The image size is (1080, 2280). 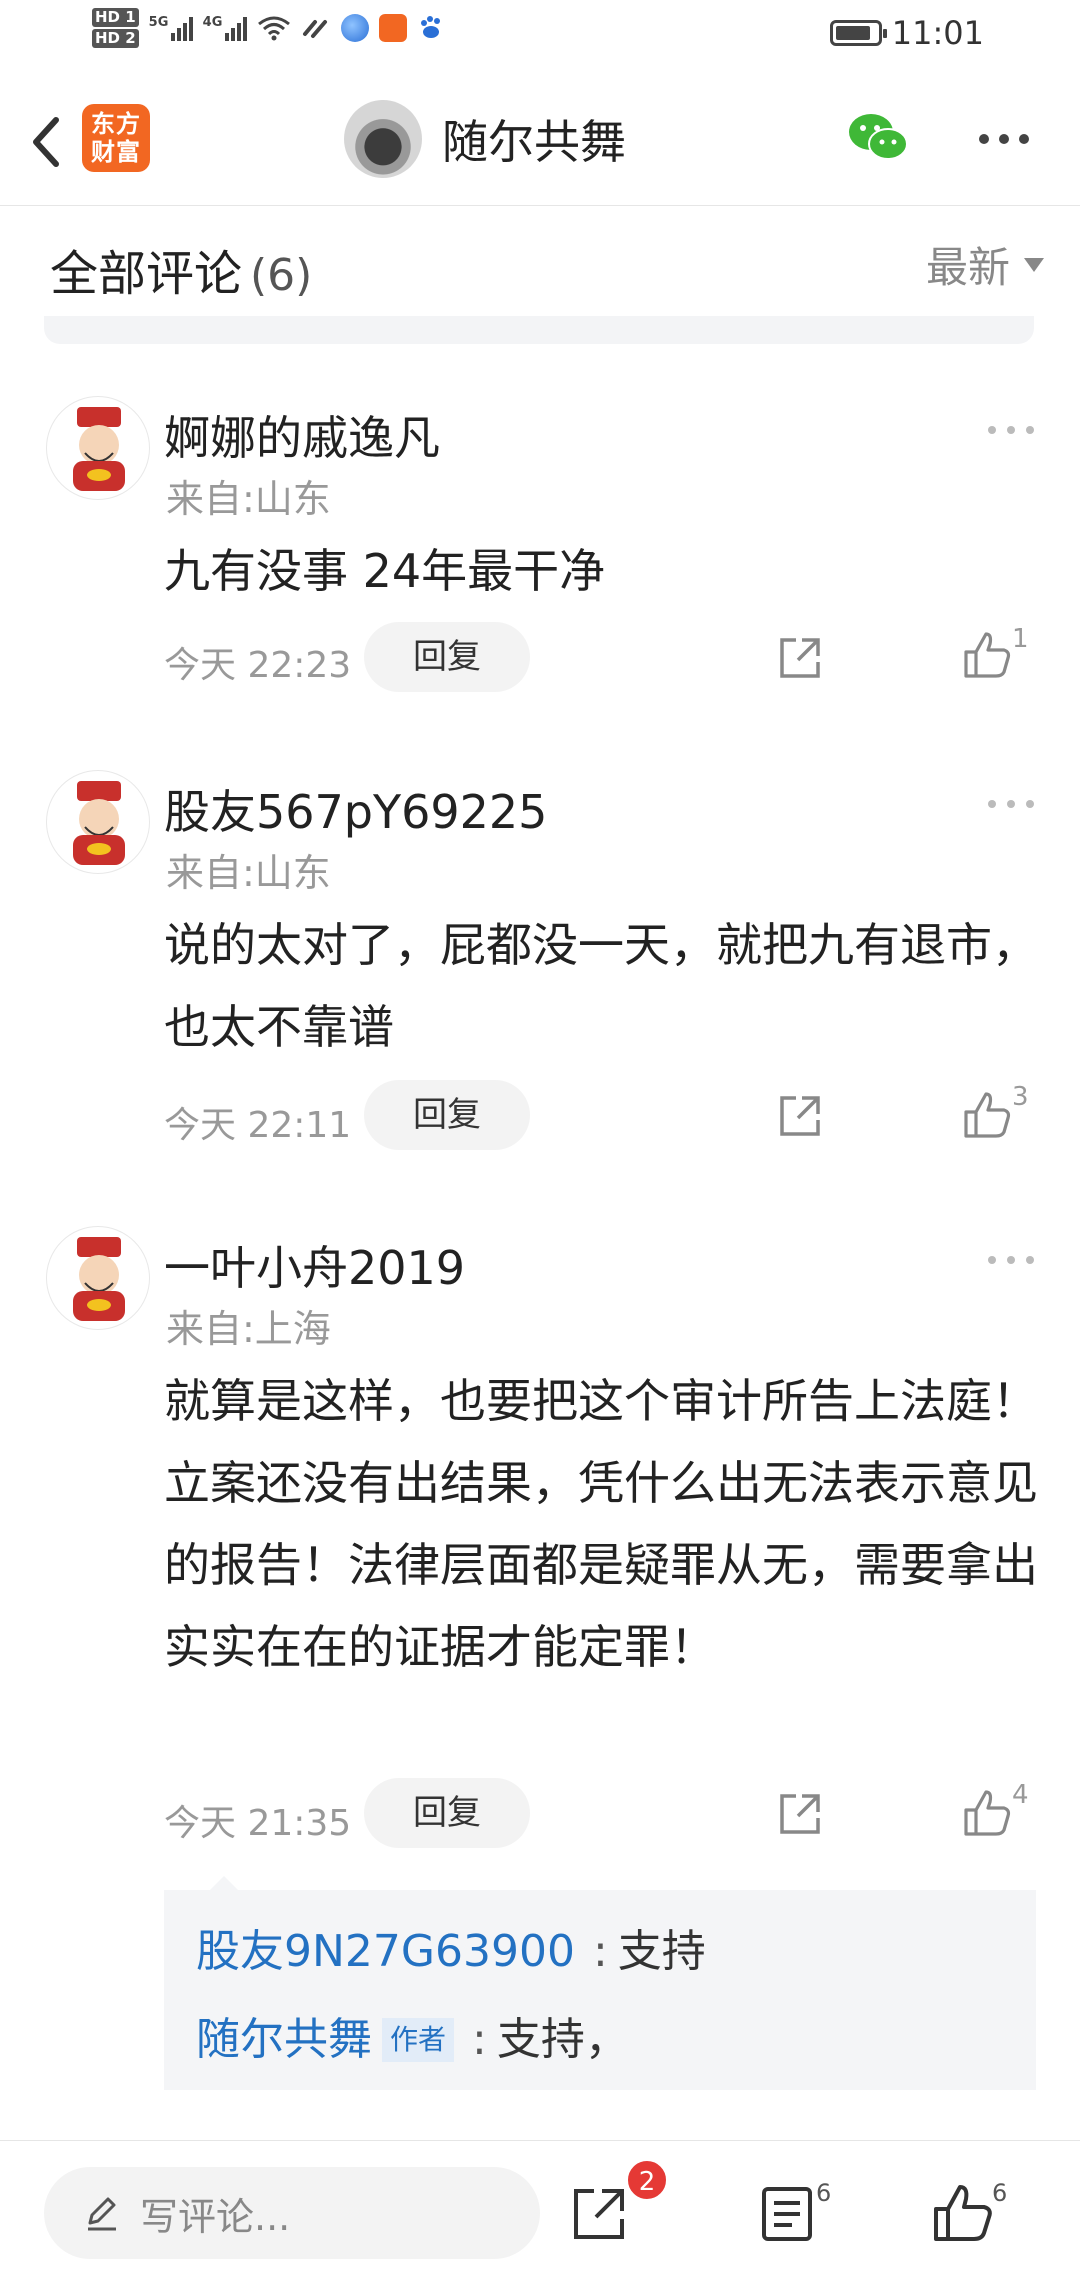 I want to click on reply-item: 随尔共舞 作者 : 支持，, so click(x=600, y=2040).